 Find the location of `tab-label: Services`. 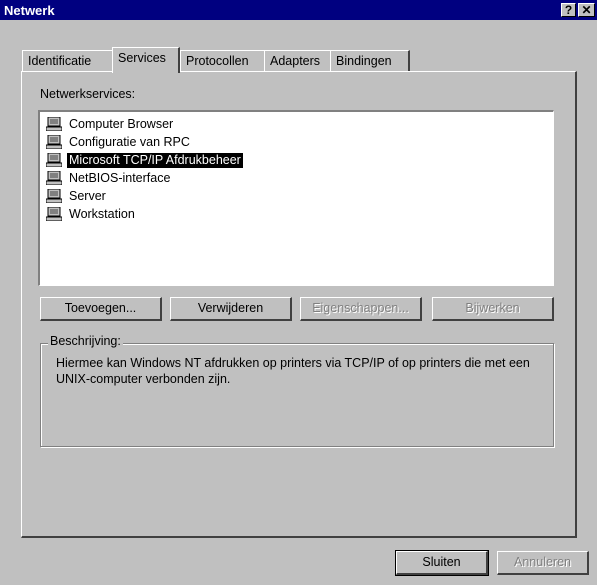

tab-label: Services is located at coordinates (142, 58).